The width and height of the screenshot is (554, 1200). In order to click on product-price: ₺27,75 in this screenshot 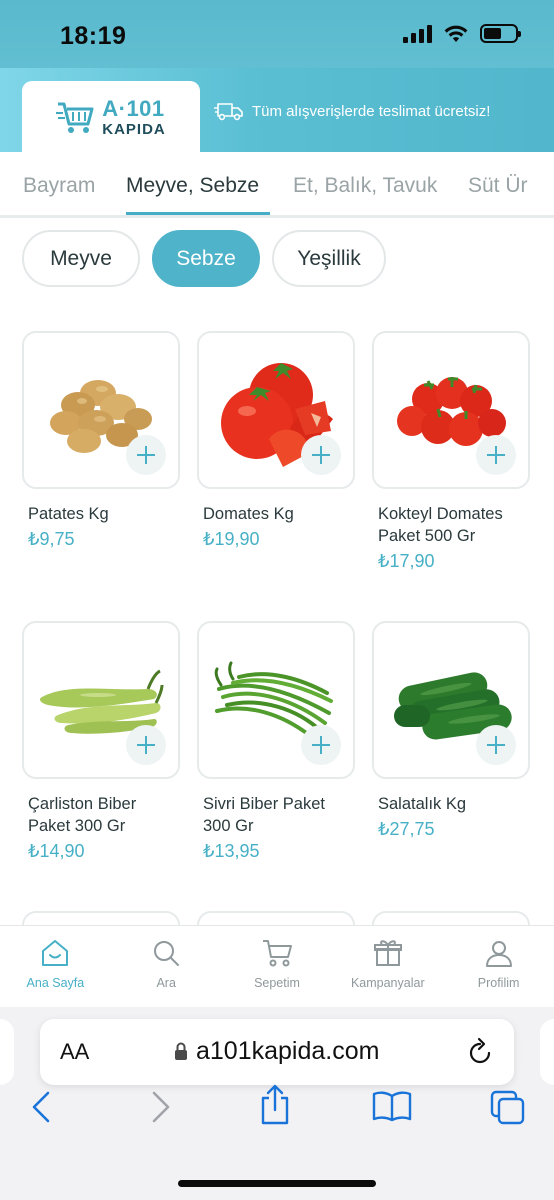, I will do `click(406, 829)`.